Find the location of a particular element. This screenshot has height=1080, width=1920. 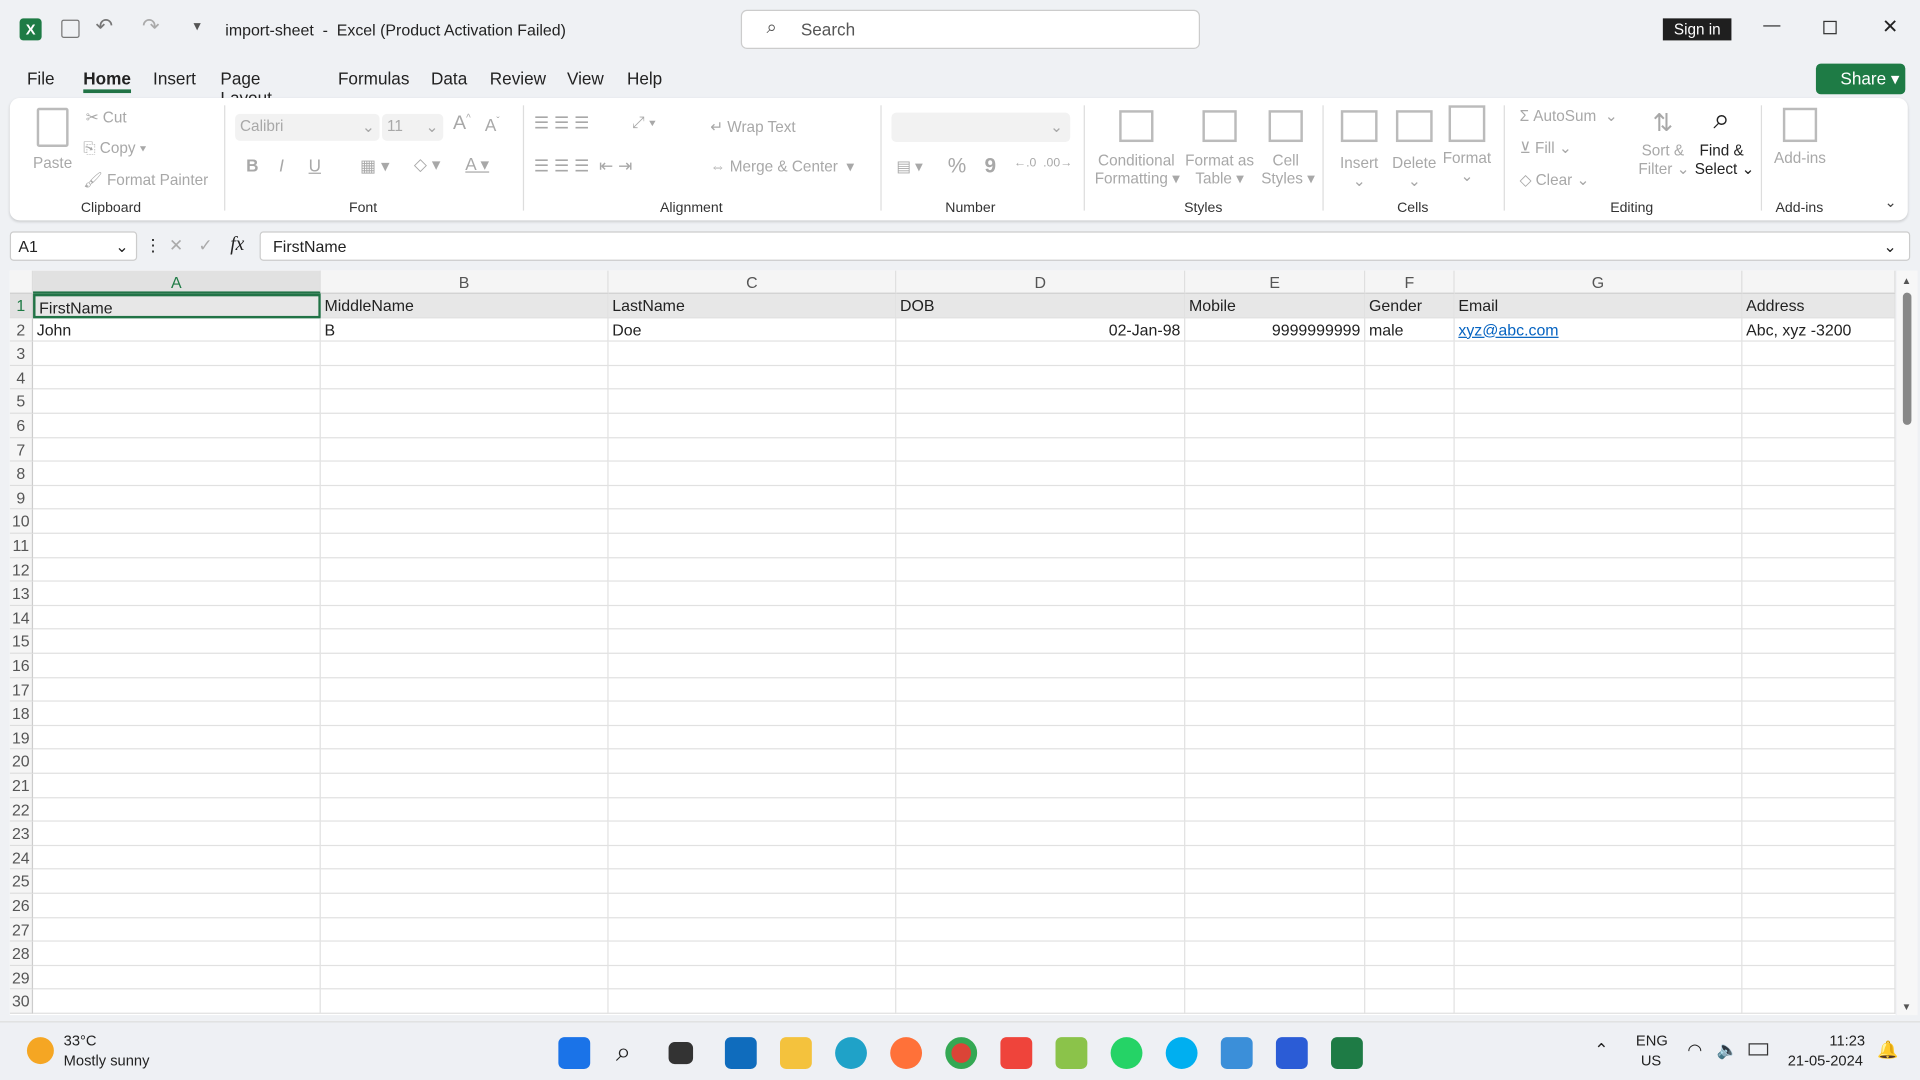

sort-filter-button: ⇅ Sort & Filter ⌄ is located at coordinates (1663, 142).